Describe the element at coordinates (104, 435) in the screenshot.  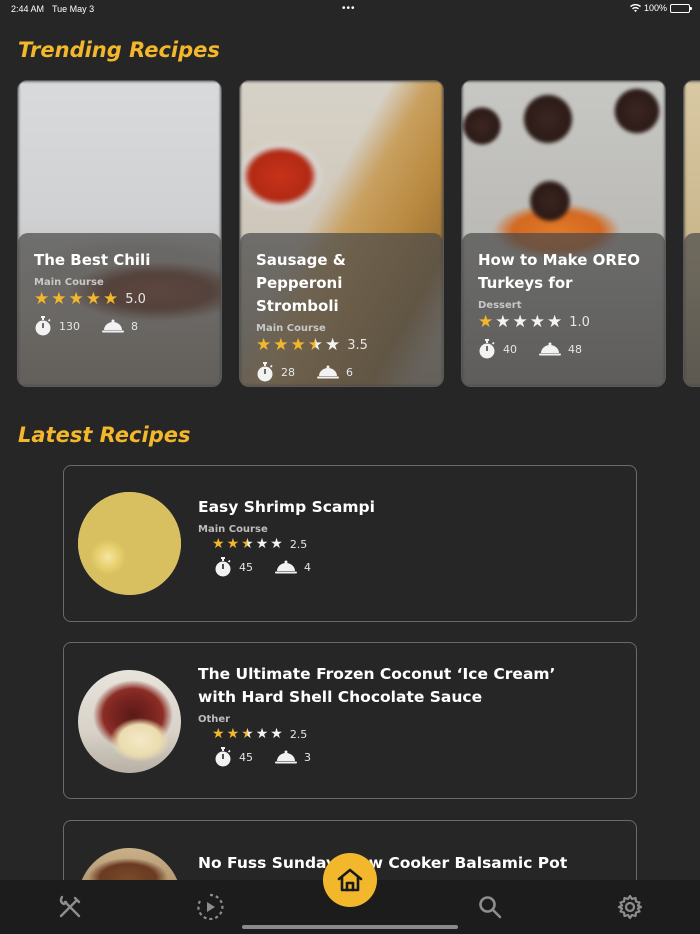
I see `latest-title: Latest Recipes` at that location.